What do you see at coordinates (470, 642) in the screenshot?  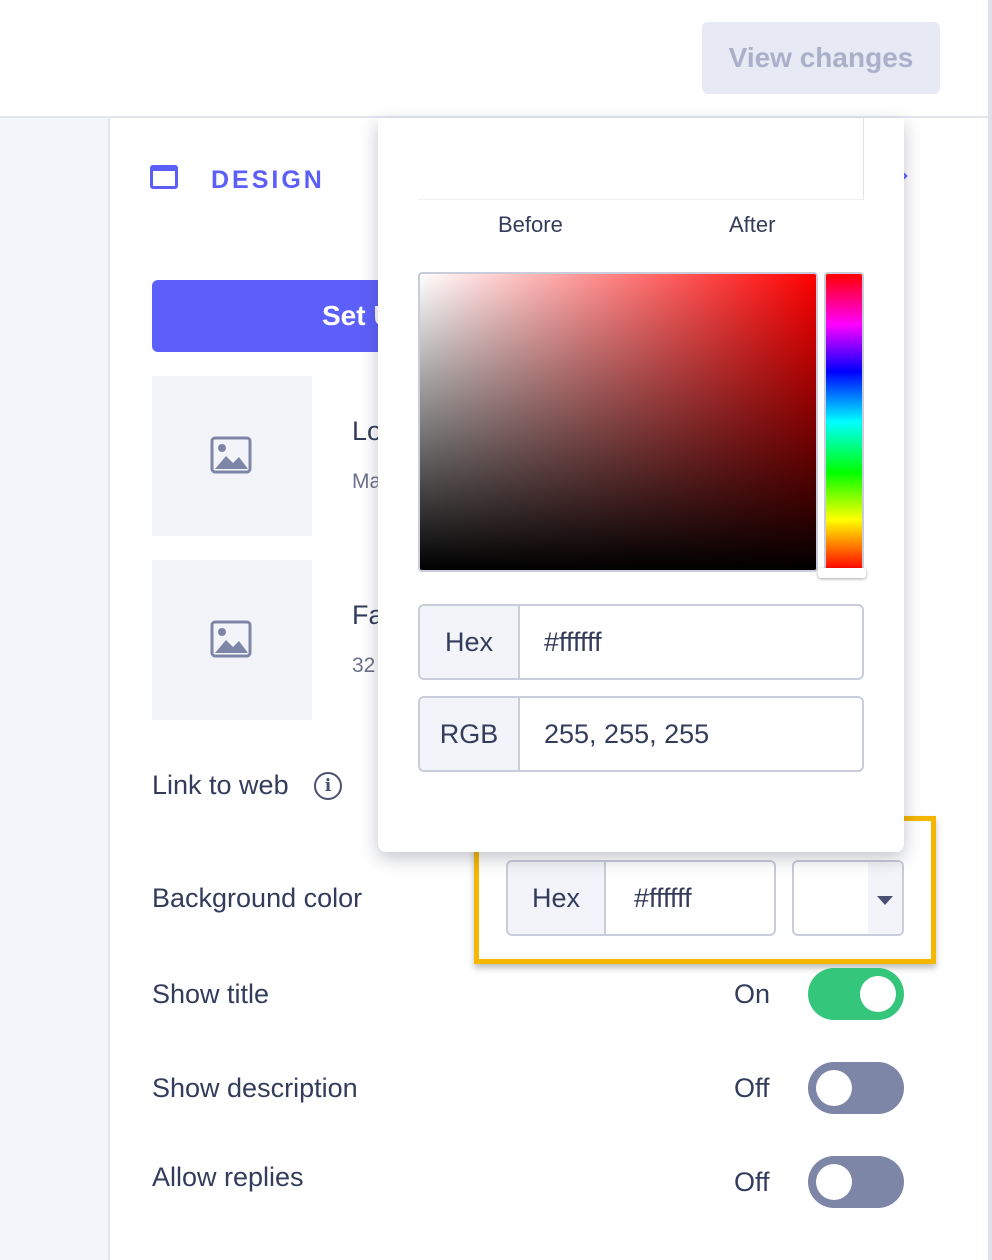 I see `picker-hex-label: Hex` at bounding box center [470, 642].